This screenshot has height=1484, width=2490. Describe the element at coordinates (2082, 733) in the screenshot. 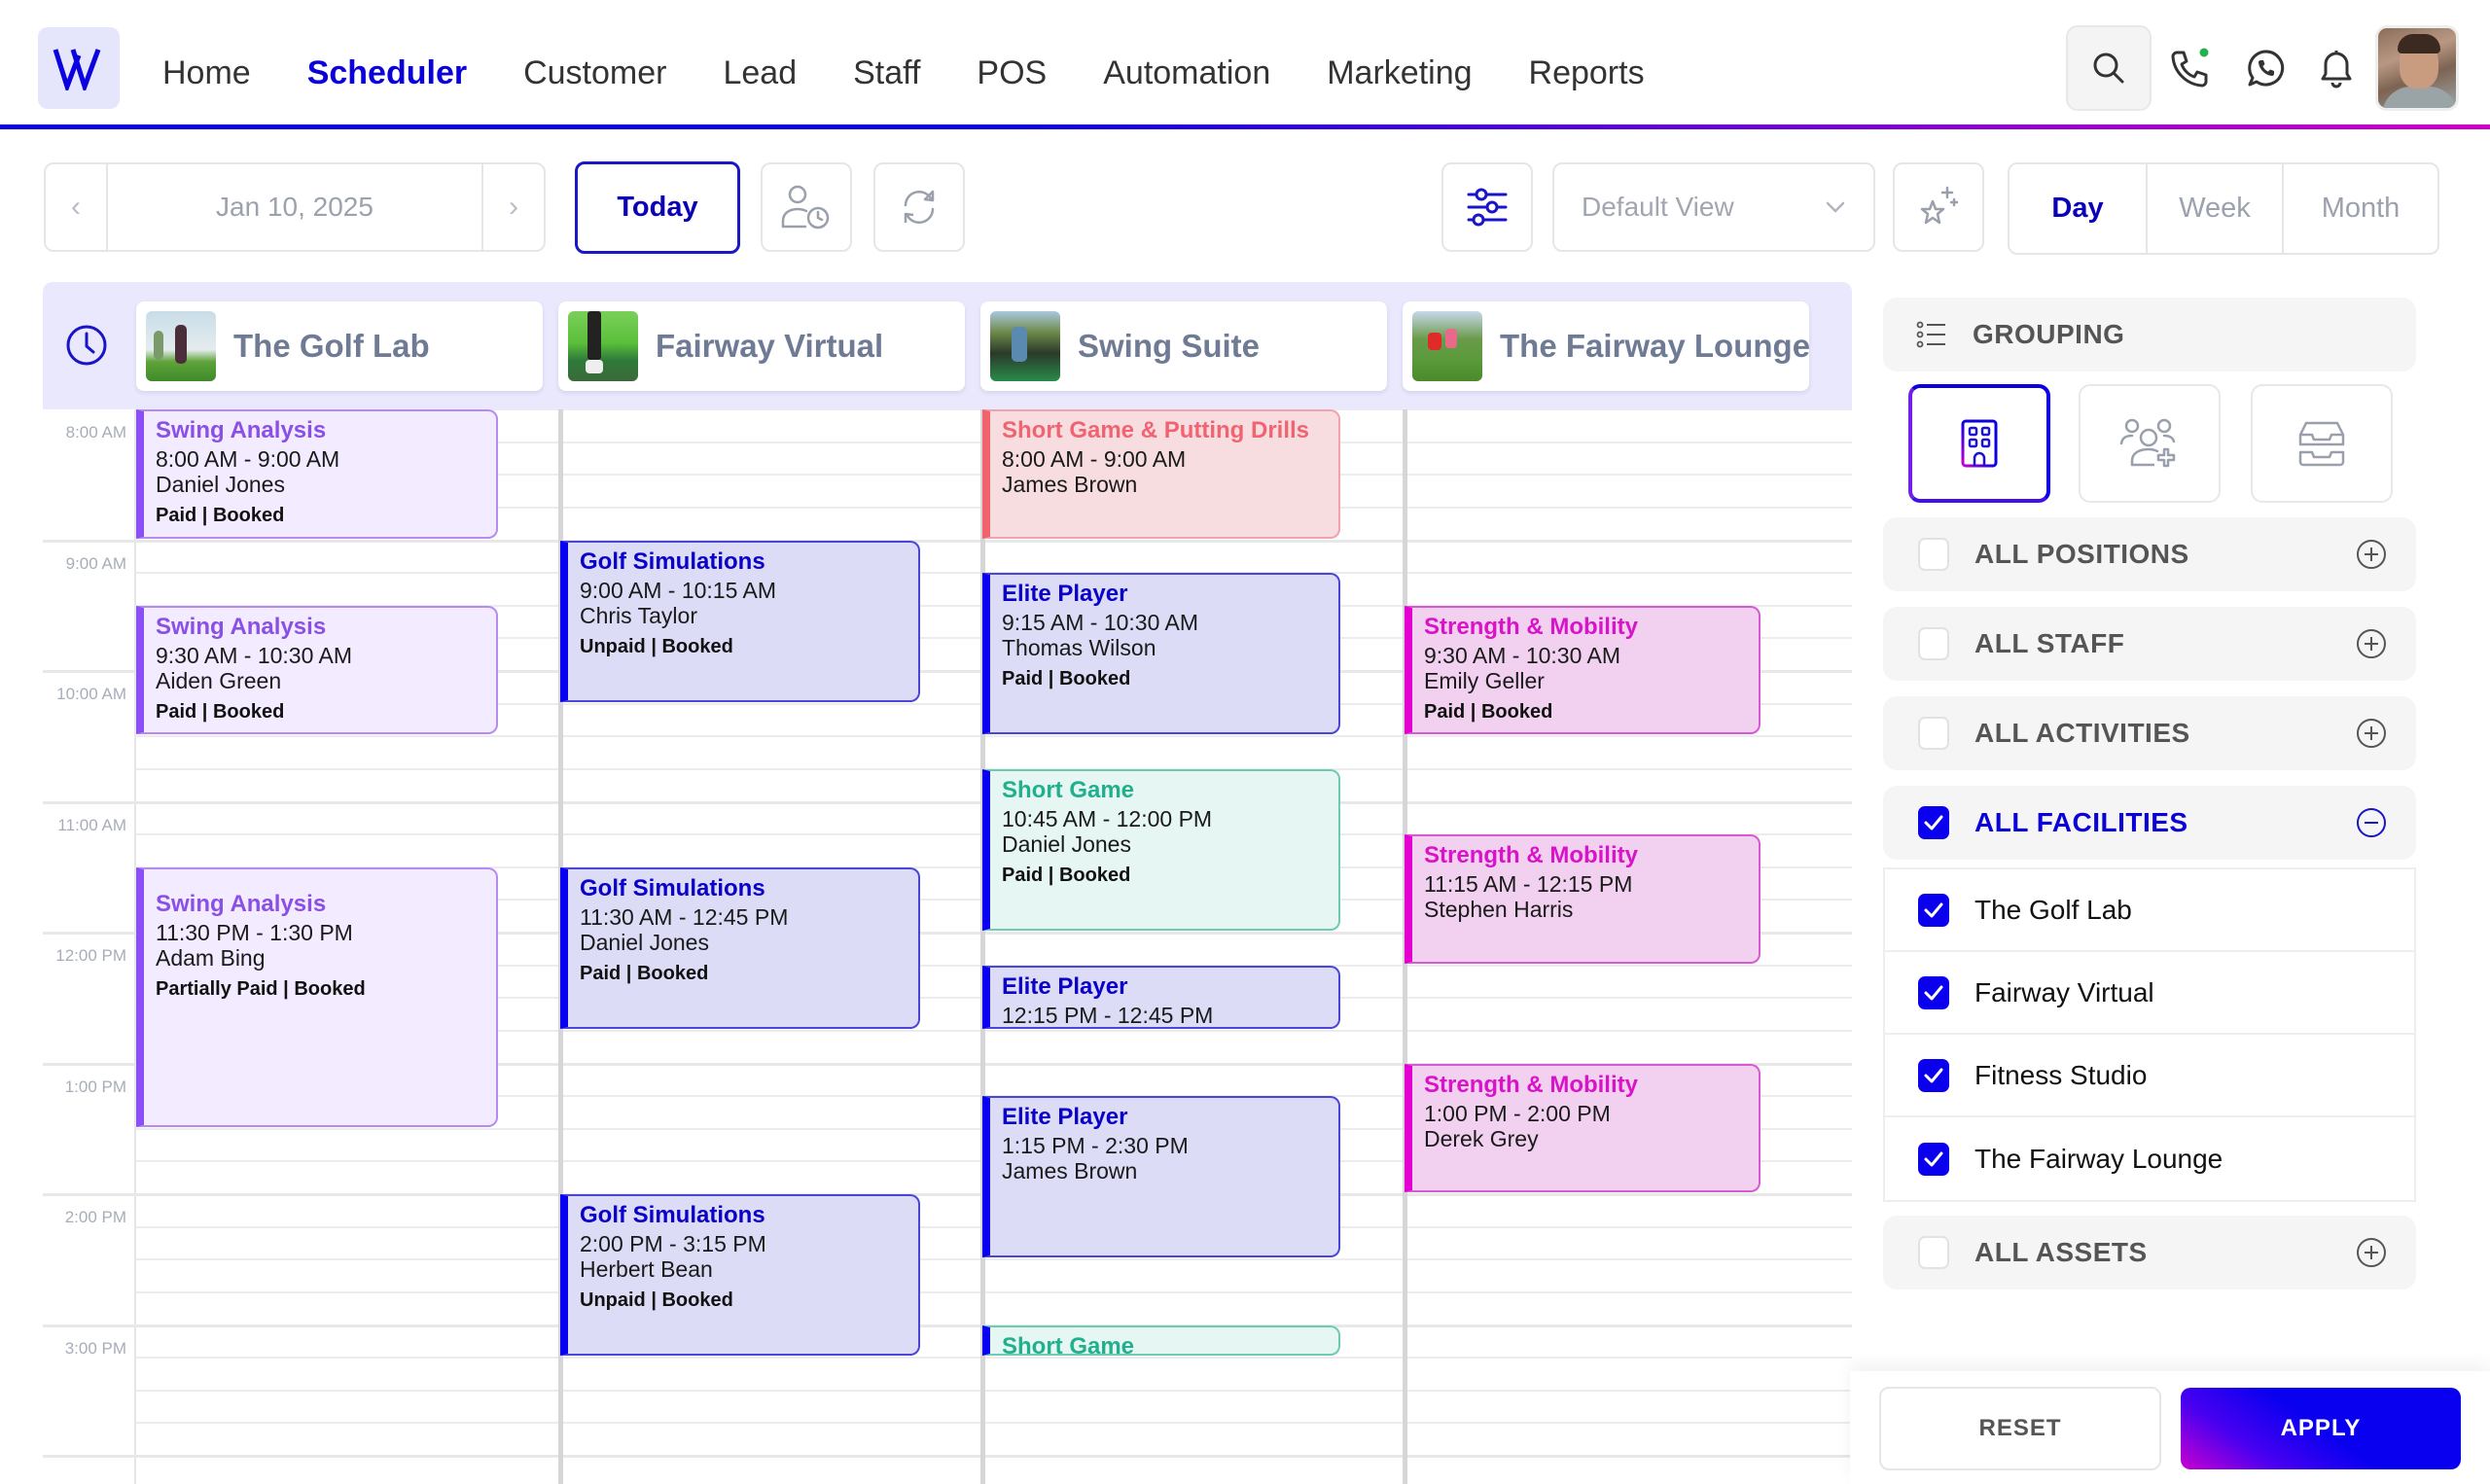

I see `filter-label: ALL ACTIVITIES` at that location.